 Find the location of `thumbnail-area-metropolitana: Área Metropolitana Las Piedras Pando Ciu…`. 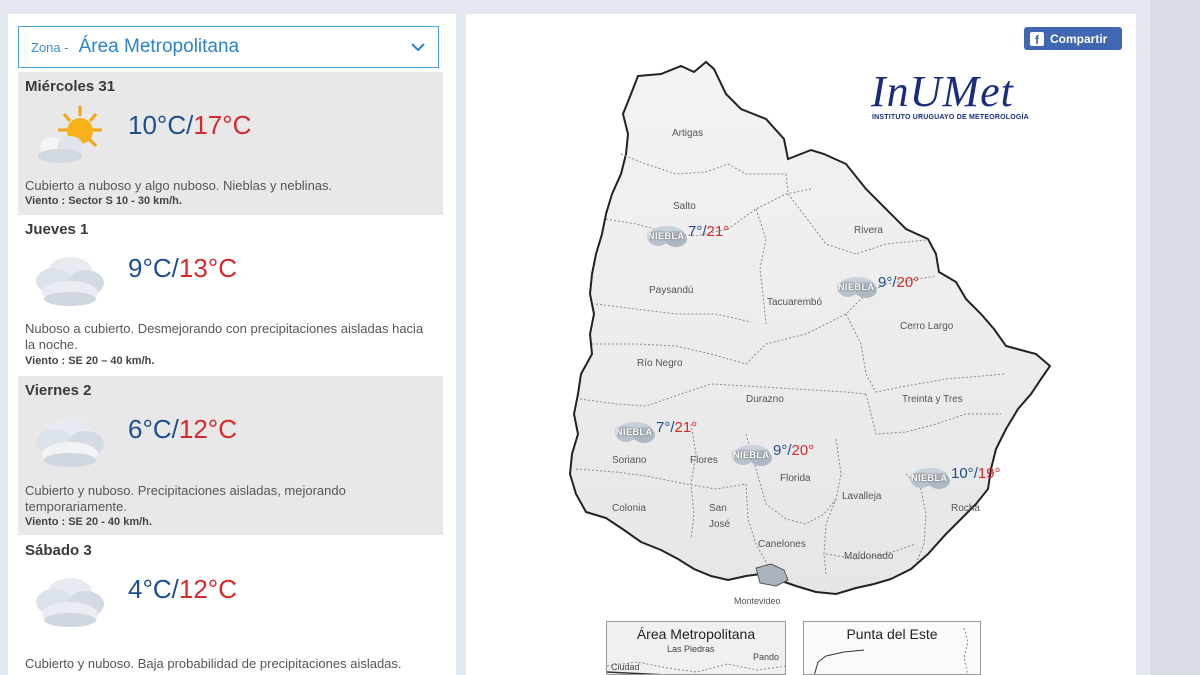

thumbnail-area-metropolitana: Área Metropolitana Las Piedras Pando Ciu… is located at coordinates (696, 648).